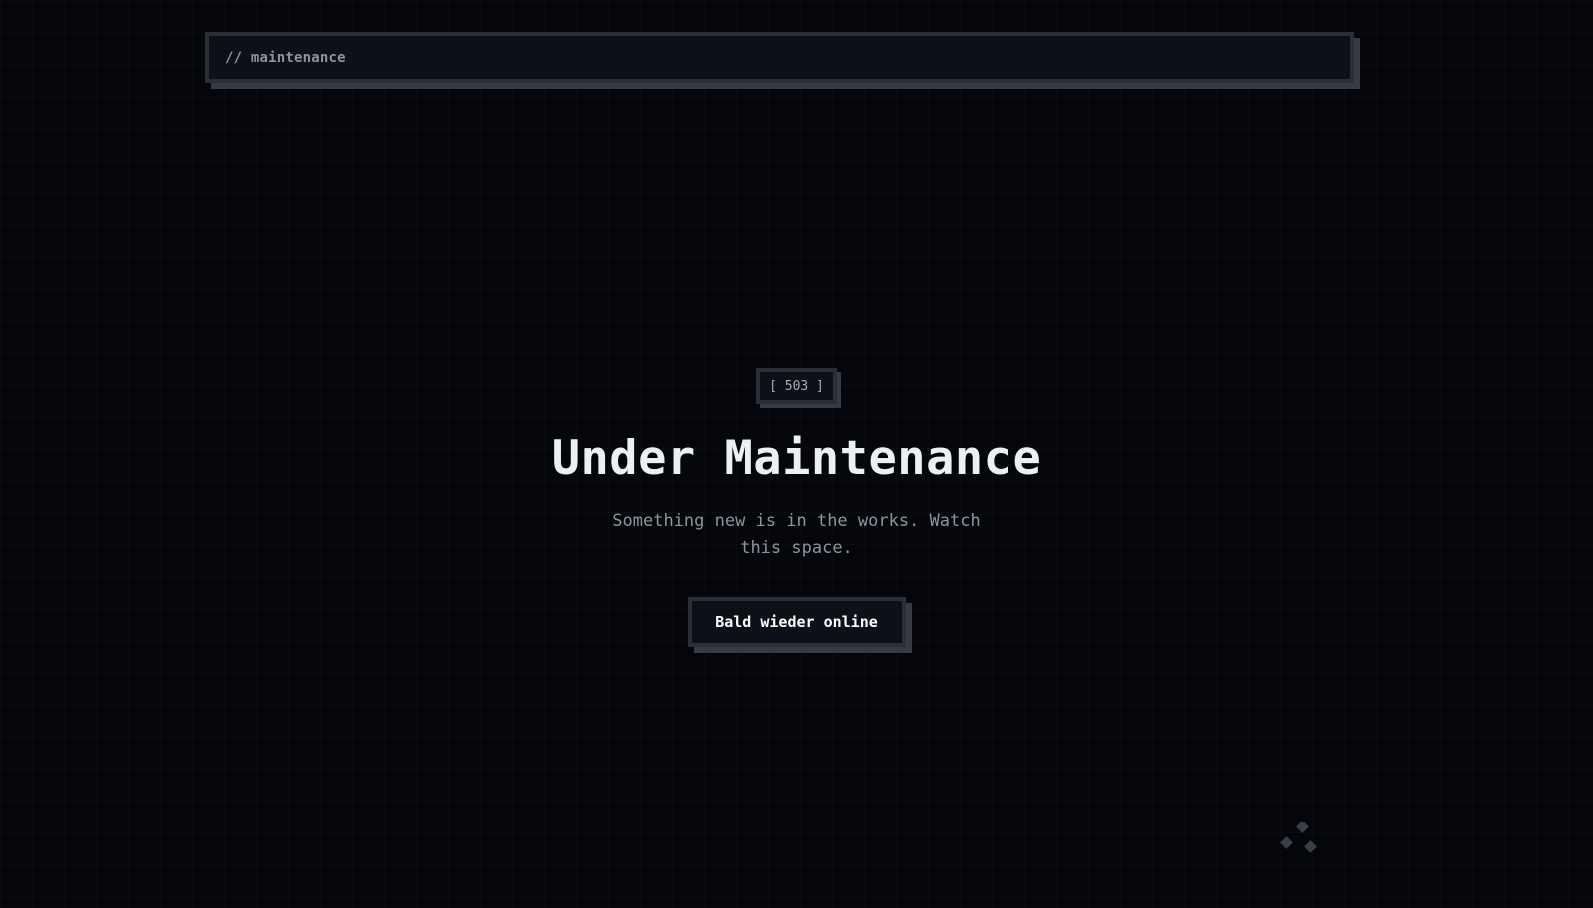 This screenshot has width=1593, height=908. I want to click on top-bar: // maintenance, so click(779, 57).